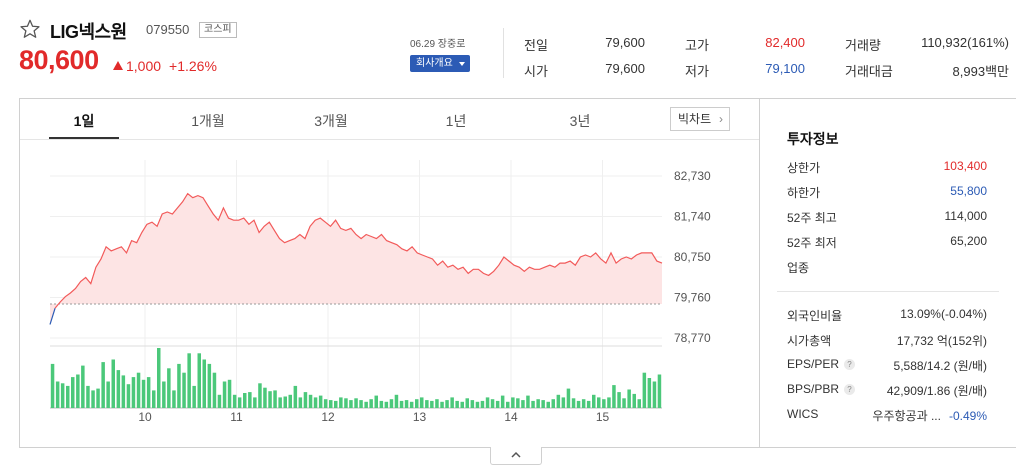  What do you see at coordinates (888, 291) in the screenshot?
I see `info-divider` at bounding box center [888, 291].